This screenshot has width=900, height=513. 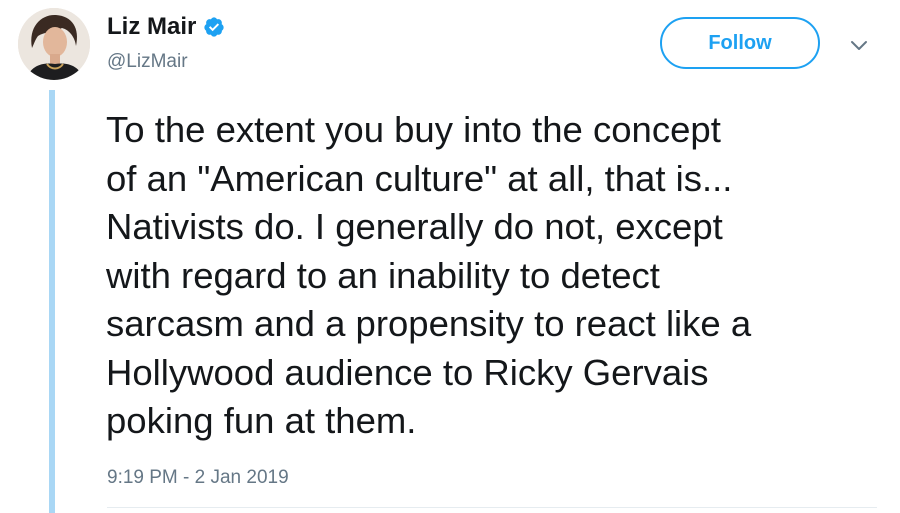 I want to click on tweet-text-line: poking fun at them., so click(x=261, y=420).